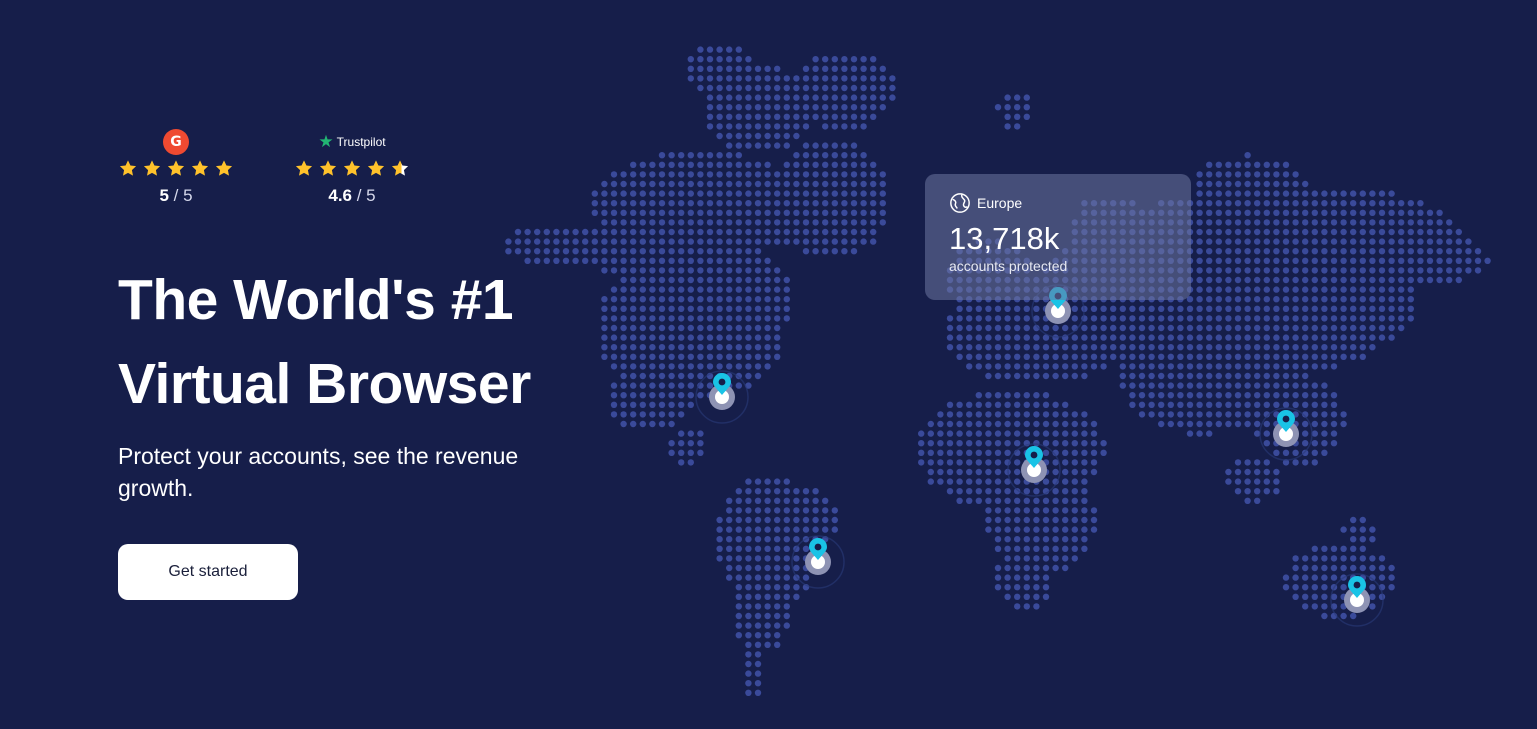 The height and width of the screenshot is (729, 1537). What do you see at coordinates (722, 397) in the screenshot?
I see `north-america-pin` at bounding box center [722, 397].